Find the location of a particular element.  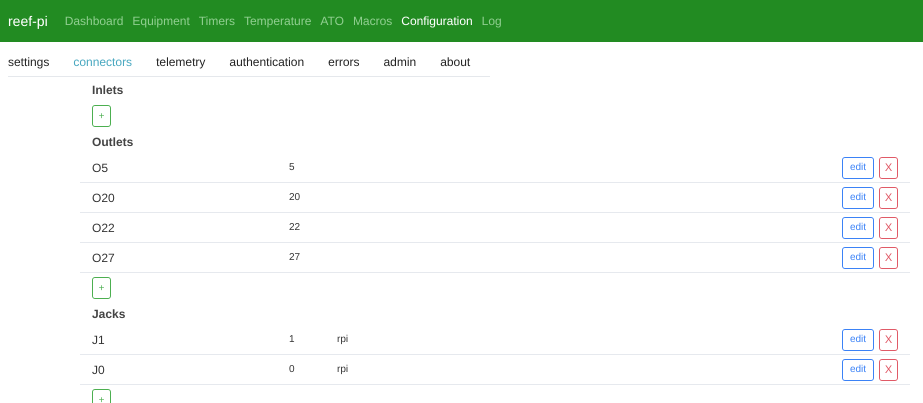

tab: about is located at coordinates (455, 62).